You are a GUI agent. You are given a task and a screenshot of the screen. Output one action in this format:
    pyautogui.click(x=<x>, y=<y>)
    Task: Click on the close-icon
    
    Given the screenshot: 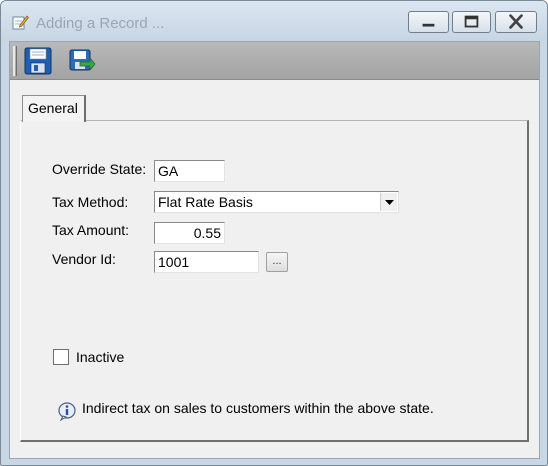 What is the action you would take?
    pyautogui.click(x=516, y=21)
    